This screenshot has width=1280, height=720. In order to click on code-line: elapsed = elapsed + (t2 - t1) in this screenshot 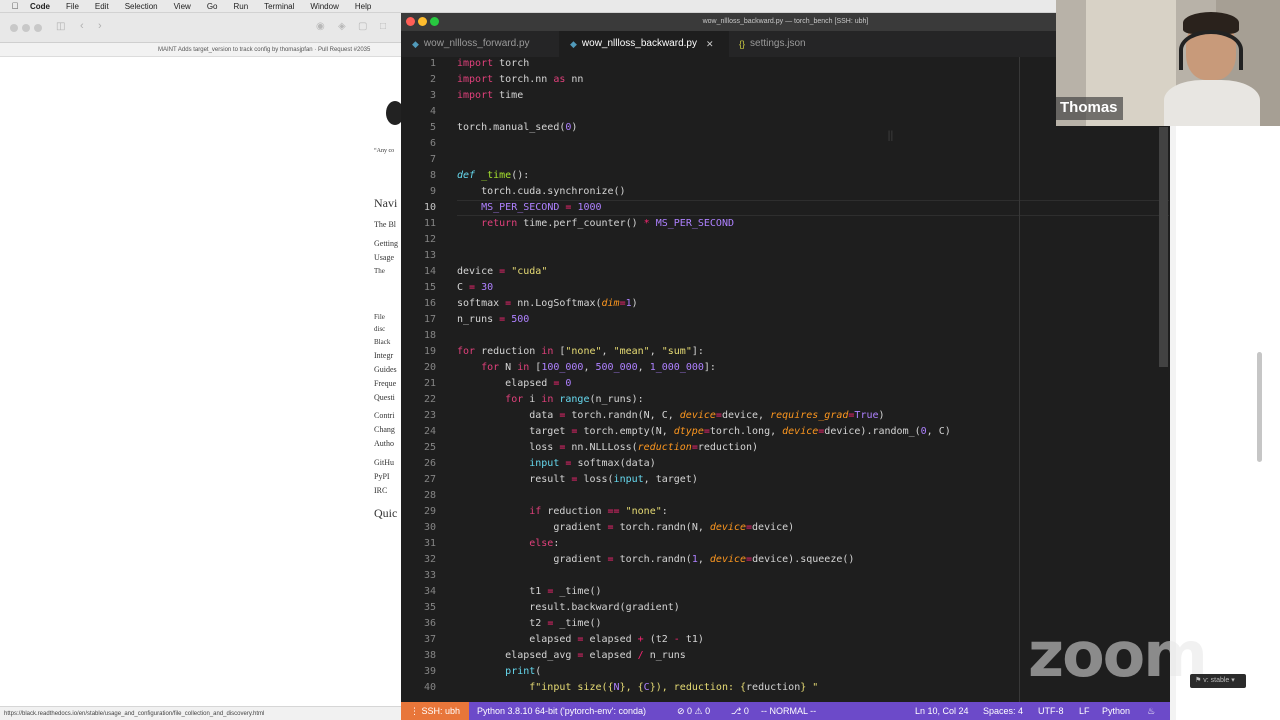, I will do `click(580, 640)`.